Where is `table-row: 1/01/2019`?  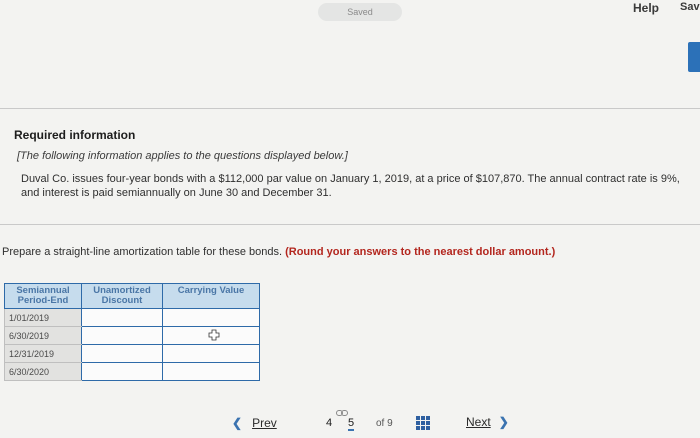
table-row: 1/01/2019 is located at coordinates (132, 317).